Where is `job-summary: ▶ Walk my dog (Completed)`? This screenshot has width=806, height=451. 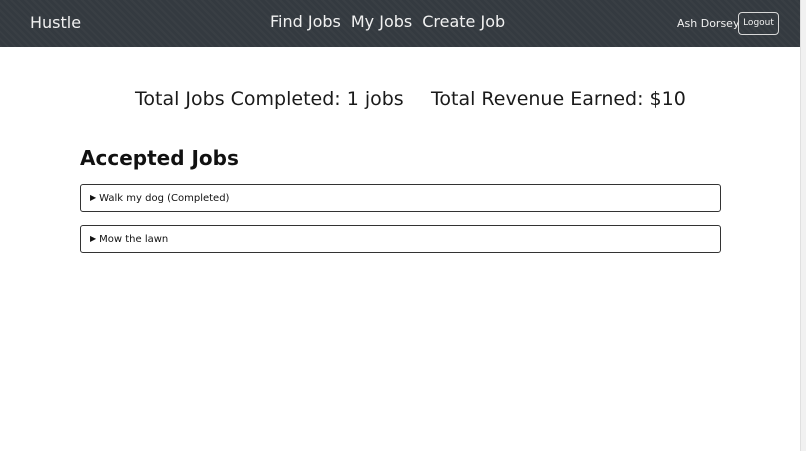 job-summary: ▶ Walk my dog (Completed) is located at coordinates (159, 198).